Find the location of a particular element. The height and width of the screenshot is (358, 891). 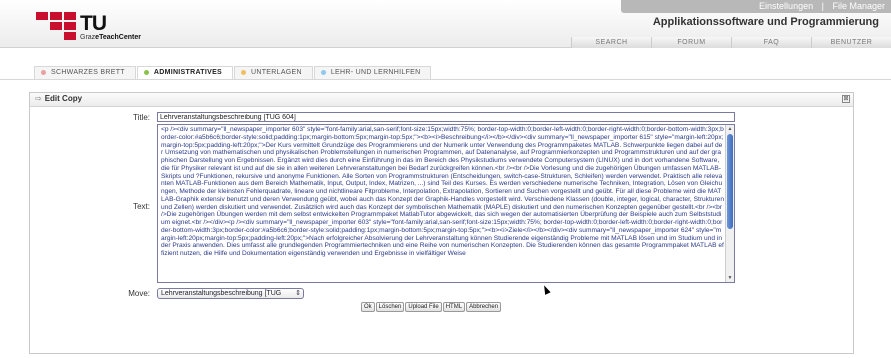

title-label: Title: is located at coordinates (141, 117).